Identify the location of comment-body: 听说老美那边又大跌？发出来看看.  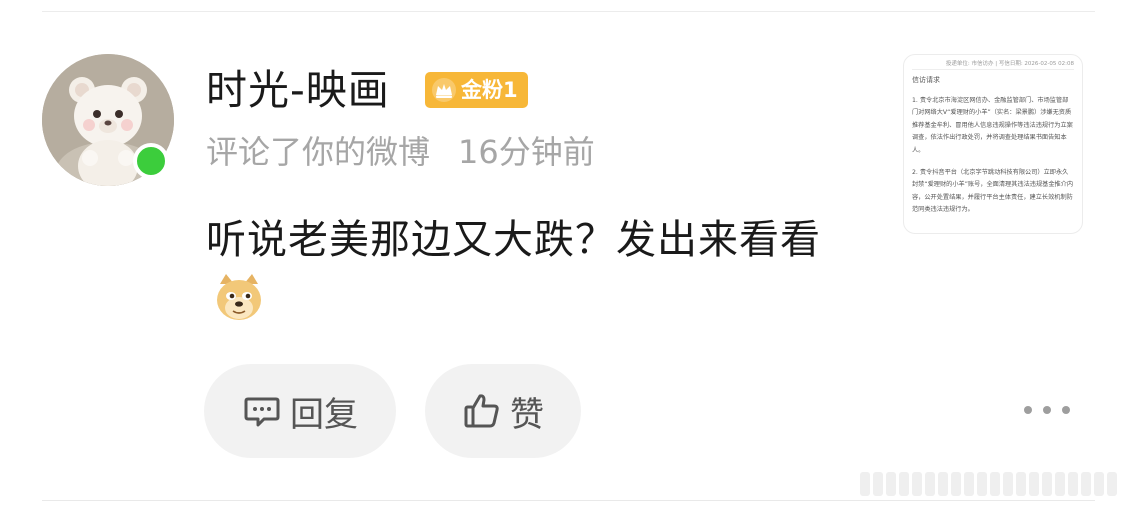
(513, 240).